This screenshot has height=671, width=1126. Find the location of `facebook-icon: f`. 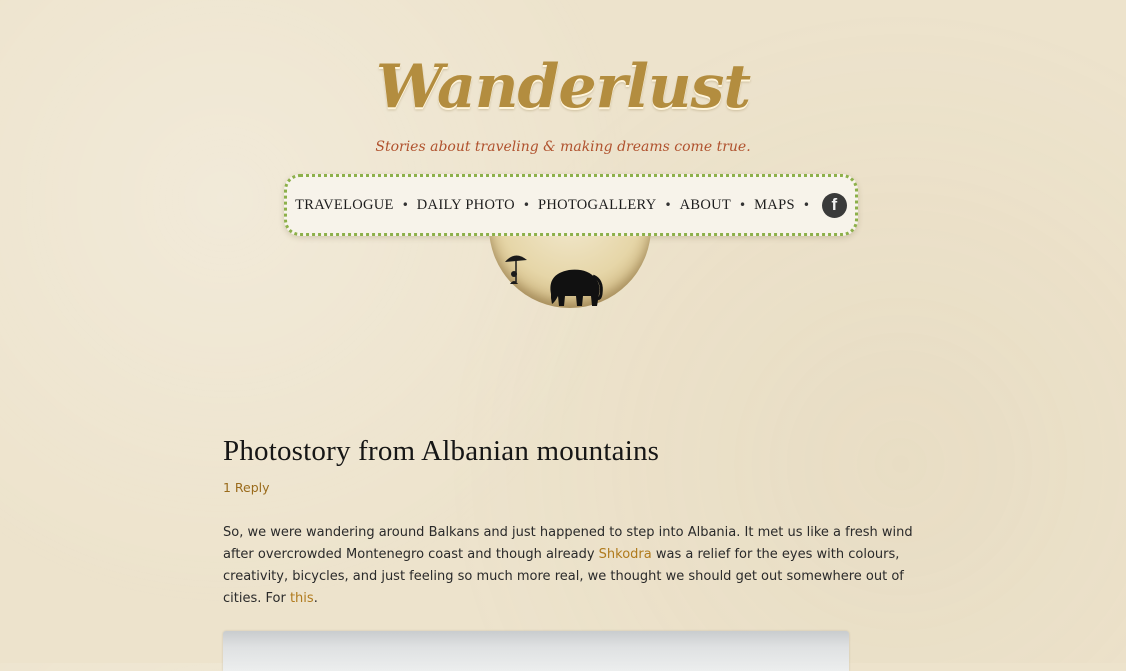

facebook-icon: f is located at coordinates (834, 205).